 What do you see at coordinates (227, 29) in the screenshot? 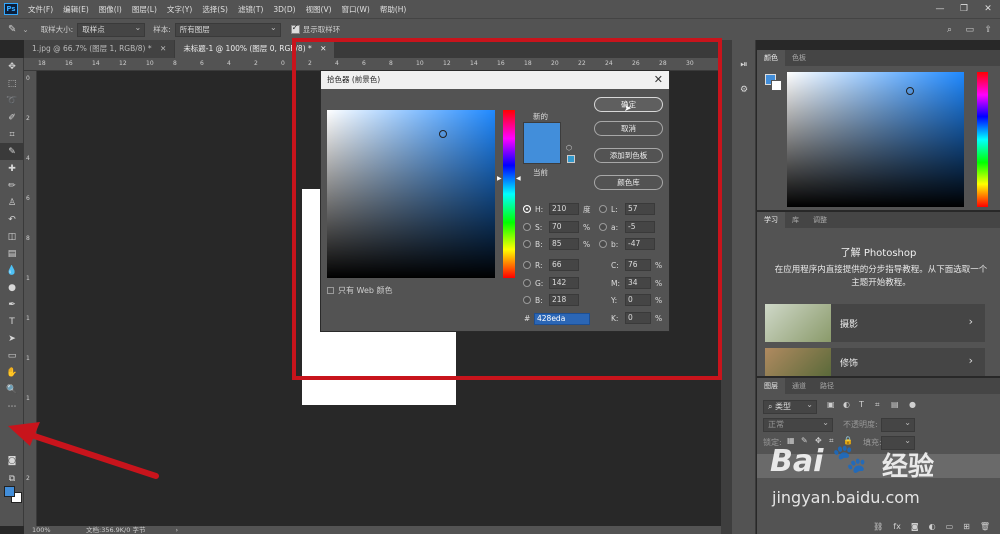
I see `sample-select: 所有图层` at bounding box center [227, 29].